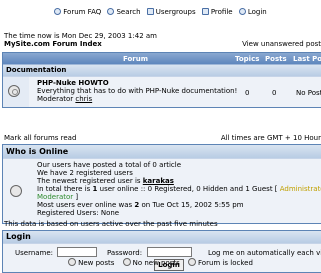 This screenshot has width=321, height=273. What do you see at coordinates (126, 262) in the screenshot?
I see `no-new-posts-icon` at bounding box center [126, 262].